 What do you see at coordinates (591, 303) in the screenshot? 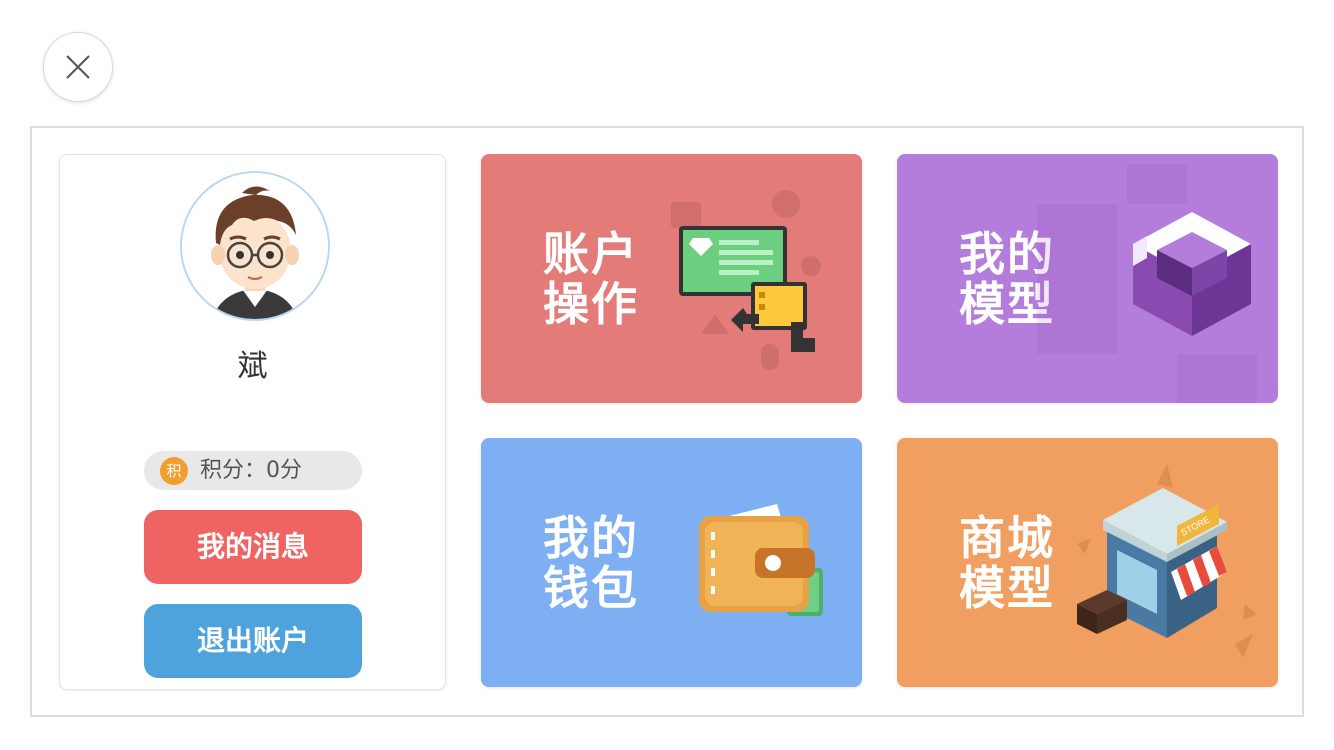
I see `tile-label-line2: 操作` at bounding box center [591, 303].